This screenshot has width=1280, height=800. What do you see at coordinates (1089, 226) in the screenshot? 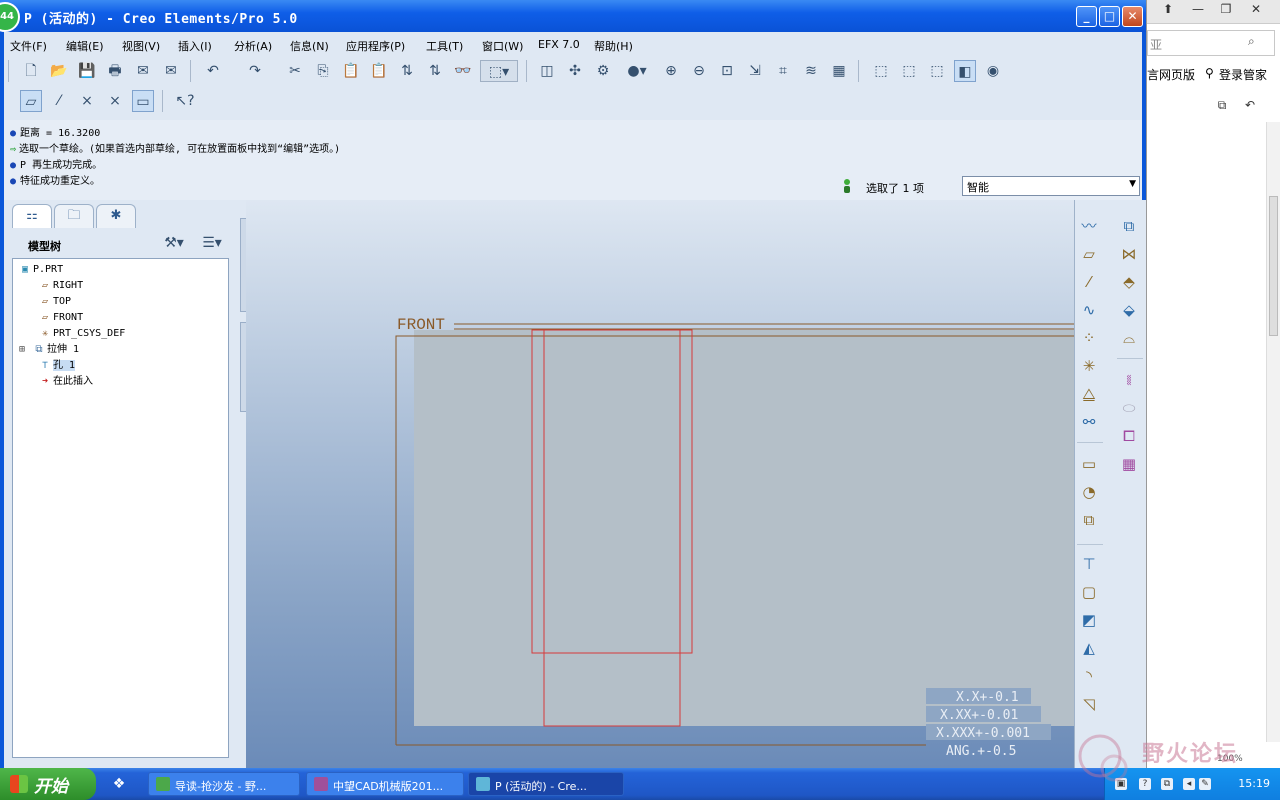
I see `datum-sketch-icon: 〰` at bounding box center [1089, 226].